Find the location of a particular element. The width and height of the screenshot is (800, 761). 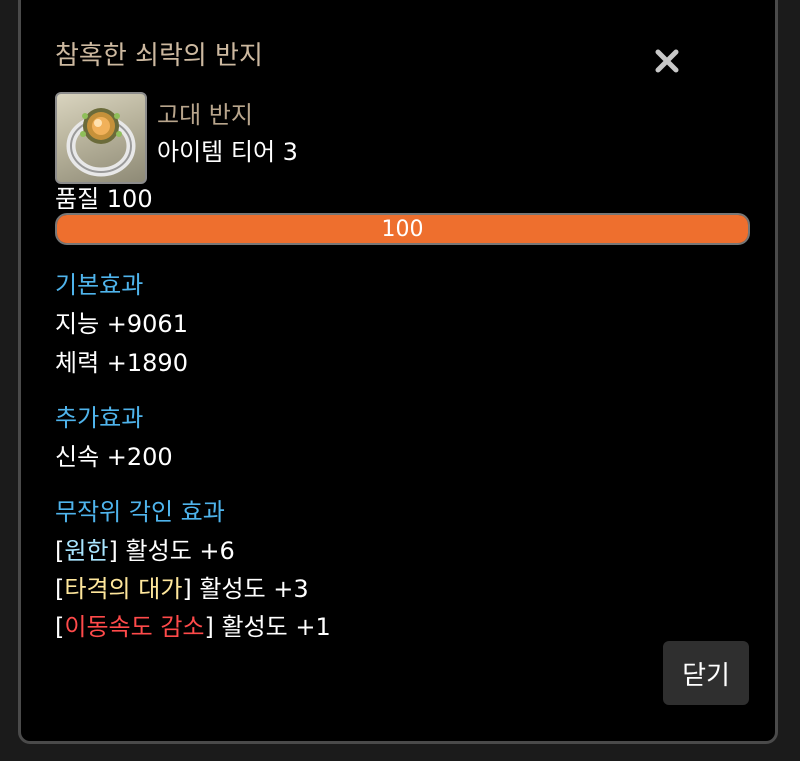

engraving-name: 원한 is located at coordinates (86, 551).